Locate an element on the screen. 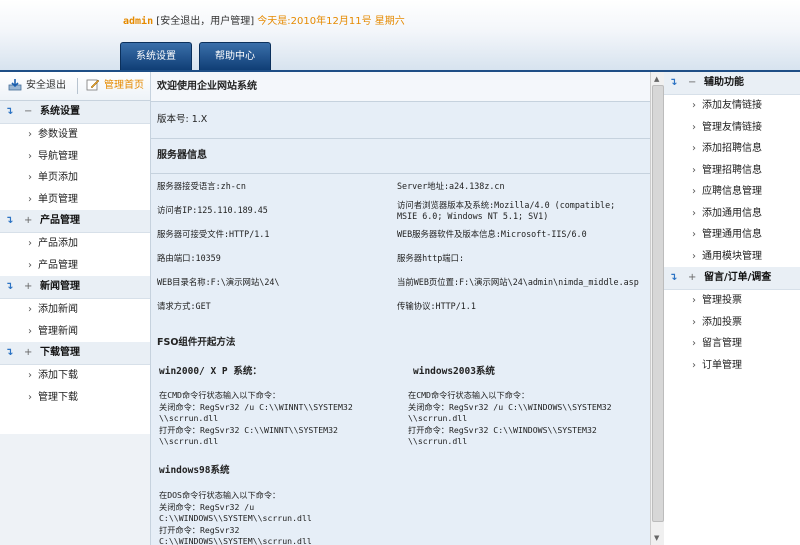  right-menu-item: › 添加通用信息 is located at coordinates (732, 214).